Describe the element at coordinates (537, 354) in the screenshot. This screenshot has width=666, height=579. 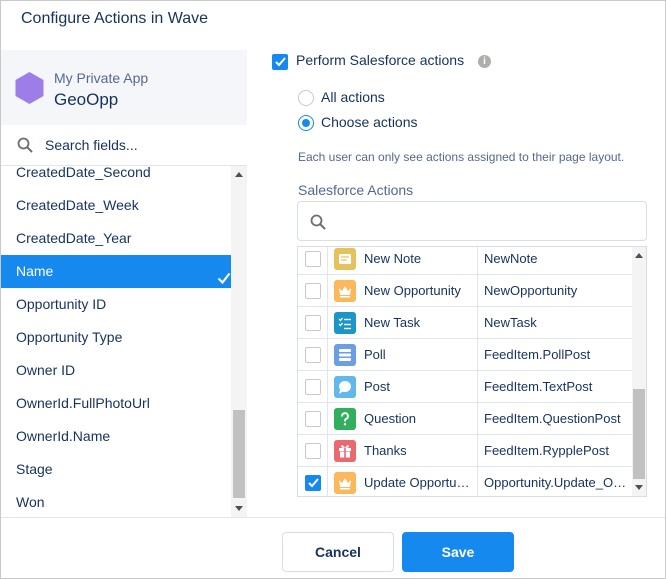
I see `action-api-name: FeedItem.PollPost` at that location.